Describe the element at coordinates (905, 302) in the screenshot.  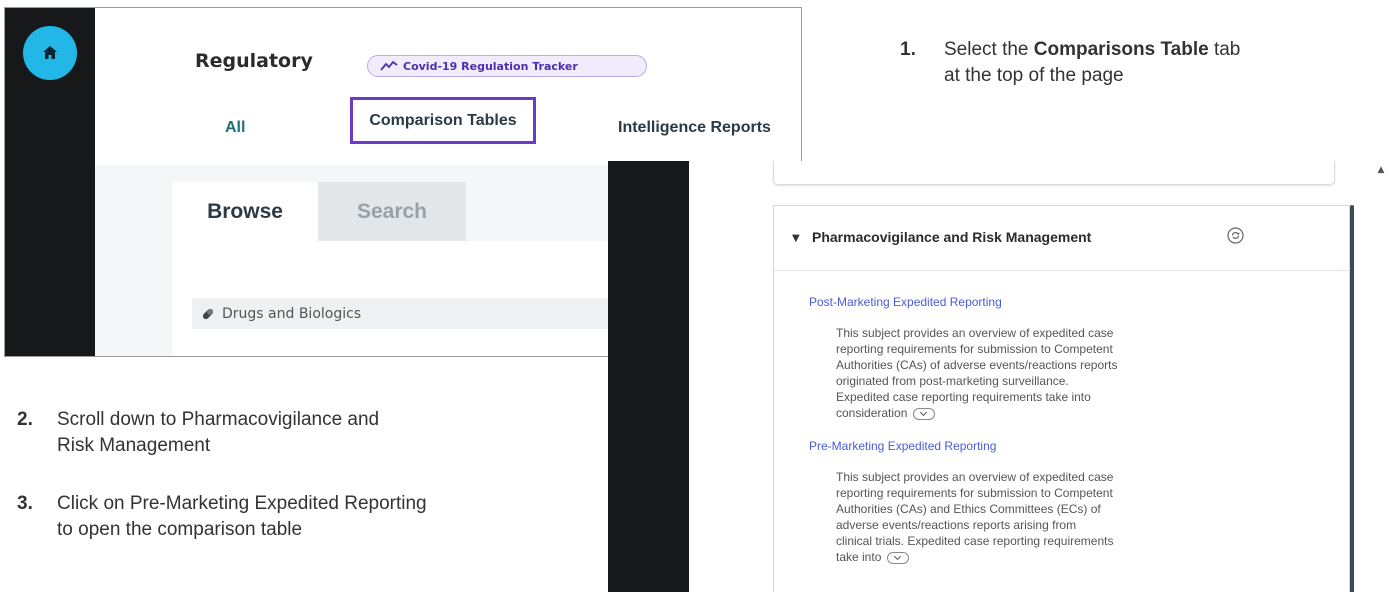
I see `subject-link-post-marketing: Post-Marketing Expedited Reporting` at that location.